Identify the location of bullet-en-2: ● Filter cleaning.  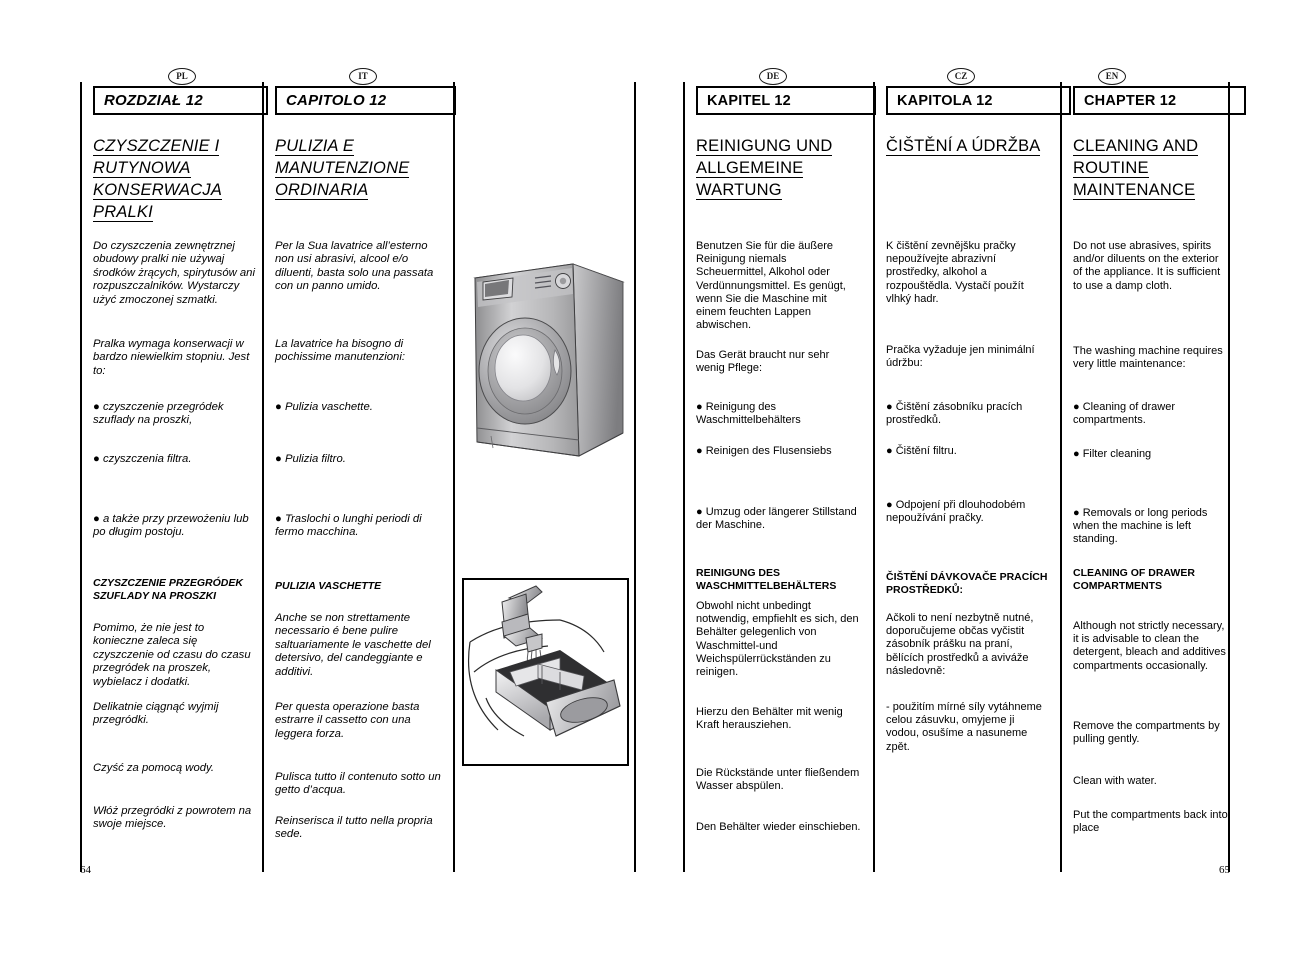
(1112, 454).